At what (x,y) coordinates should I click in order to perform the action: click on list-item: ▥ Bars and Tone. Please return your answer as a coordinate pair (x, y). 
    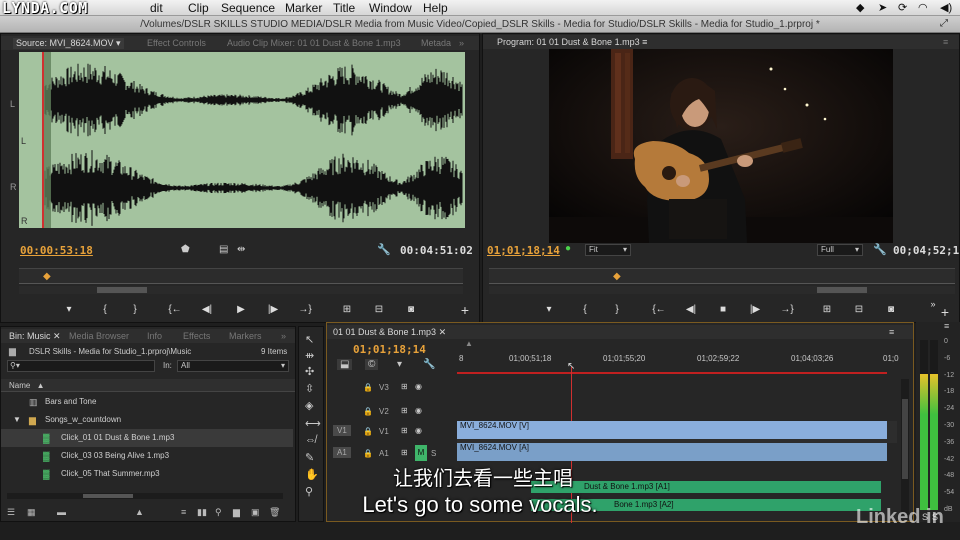
    Looking at the image, I should click on (147, 402).